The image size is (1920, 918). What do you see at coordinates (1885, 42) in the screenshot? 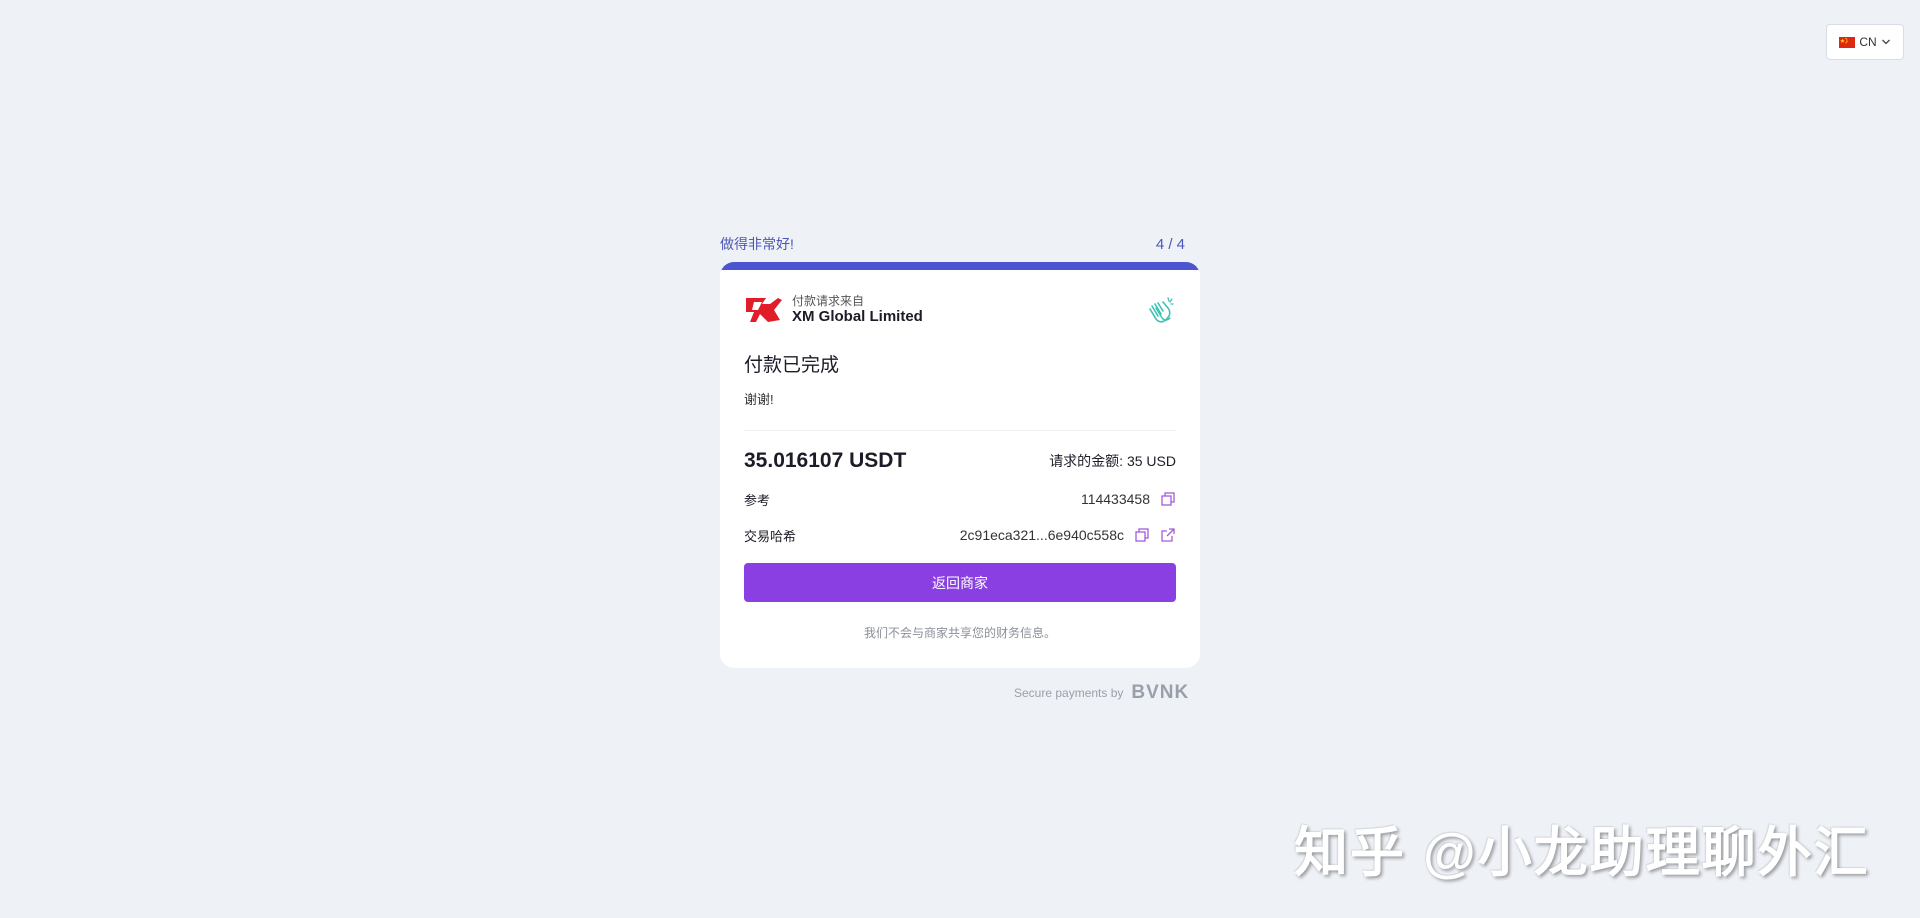
I see `chevron-down-icon` at bounding box center [1885, 42].